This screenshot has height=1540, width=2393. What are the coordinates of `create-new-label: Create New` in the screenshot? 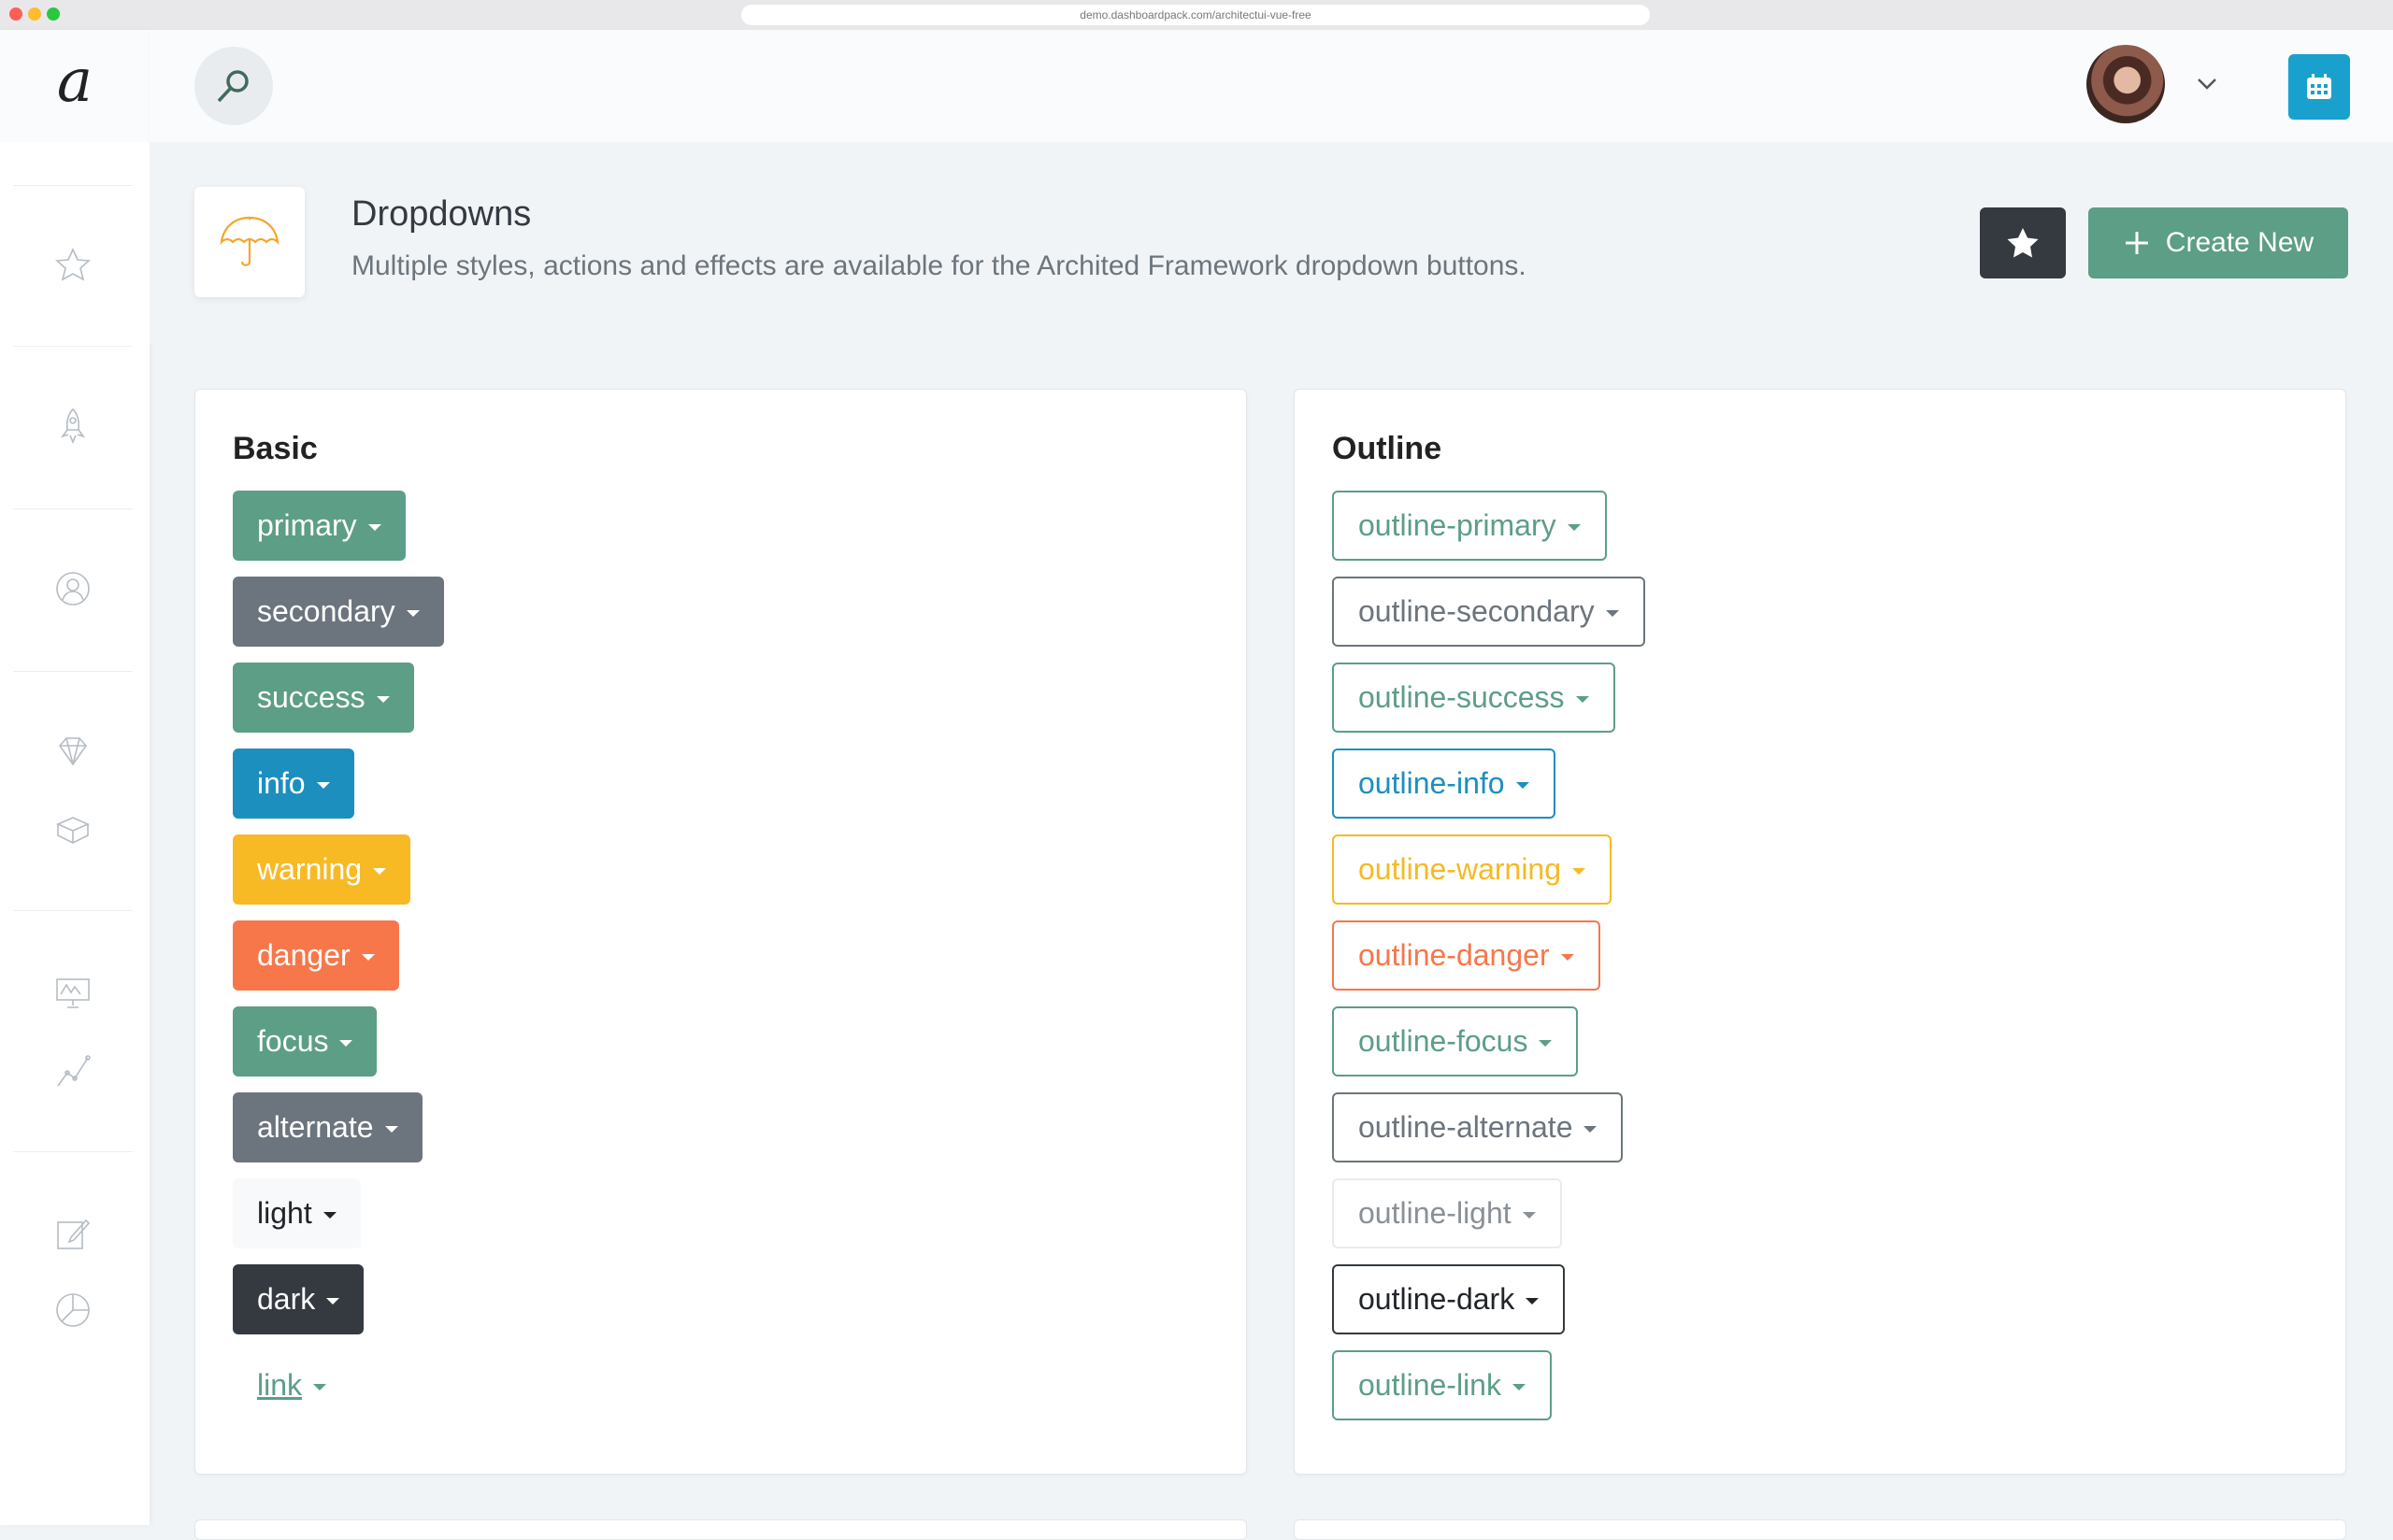 It's located at (2239, 242).